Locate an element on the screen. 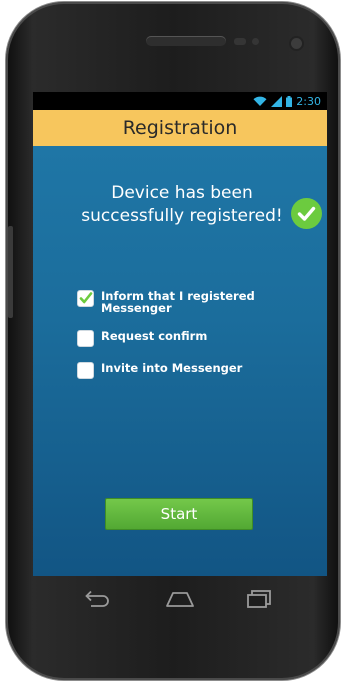  back-icon is located at coordinates (97, 598).